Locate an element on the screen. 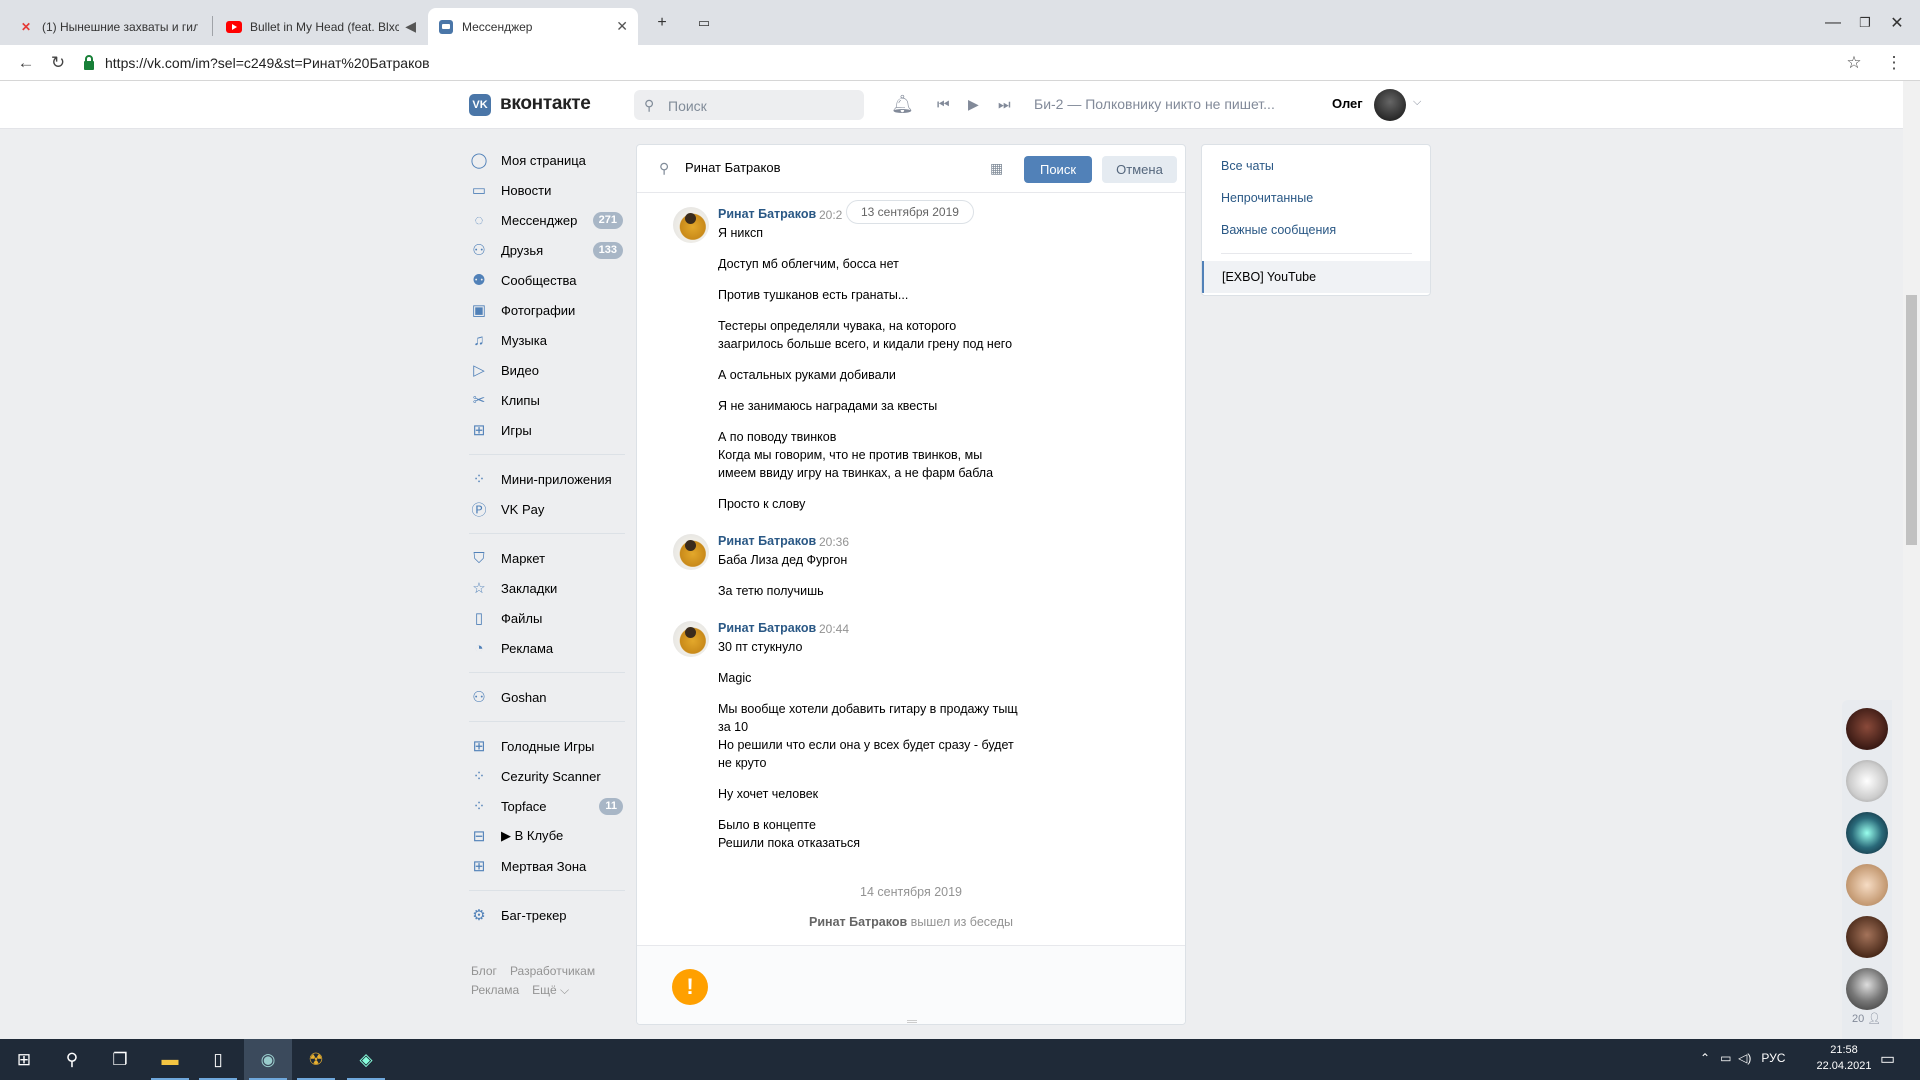 This screenshot has height=1080, width=1920. browser-tab-1: ✕ (1) Нынешние захваты и гильд is located at coordinates (108, 26).